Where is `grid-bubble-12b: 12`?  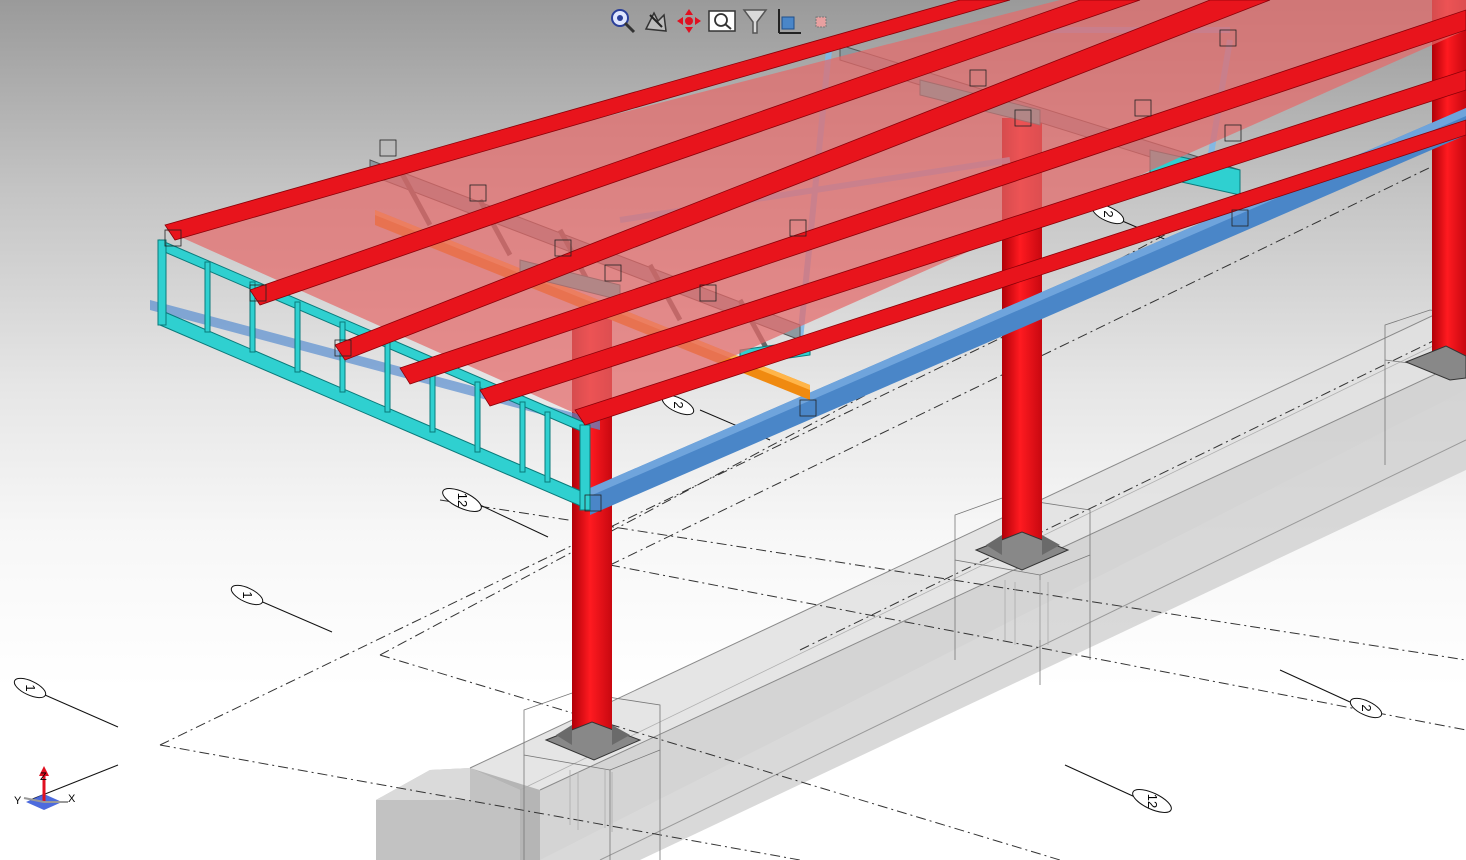 grid-bubble-12b: 12 is located at coordinates (1152, 800).